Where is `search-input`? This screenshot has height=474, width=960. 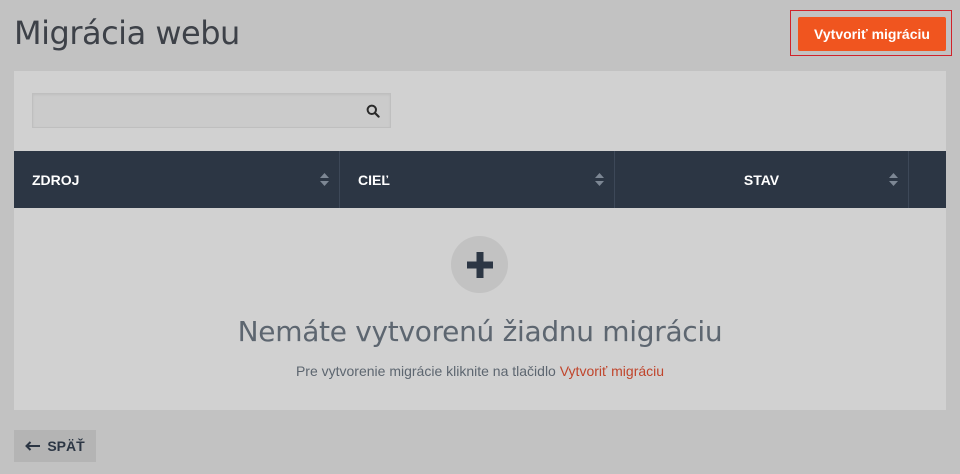 search-input is located at coordinates (194, 110).